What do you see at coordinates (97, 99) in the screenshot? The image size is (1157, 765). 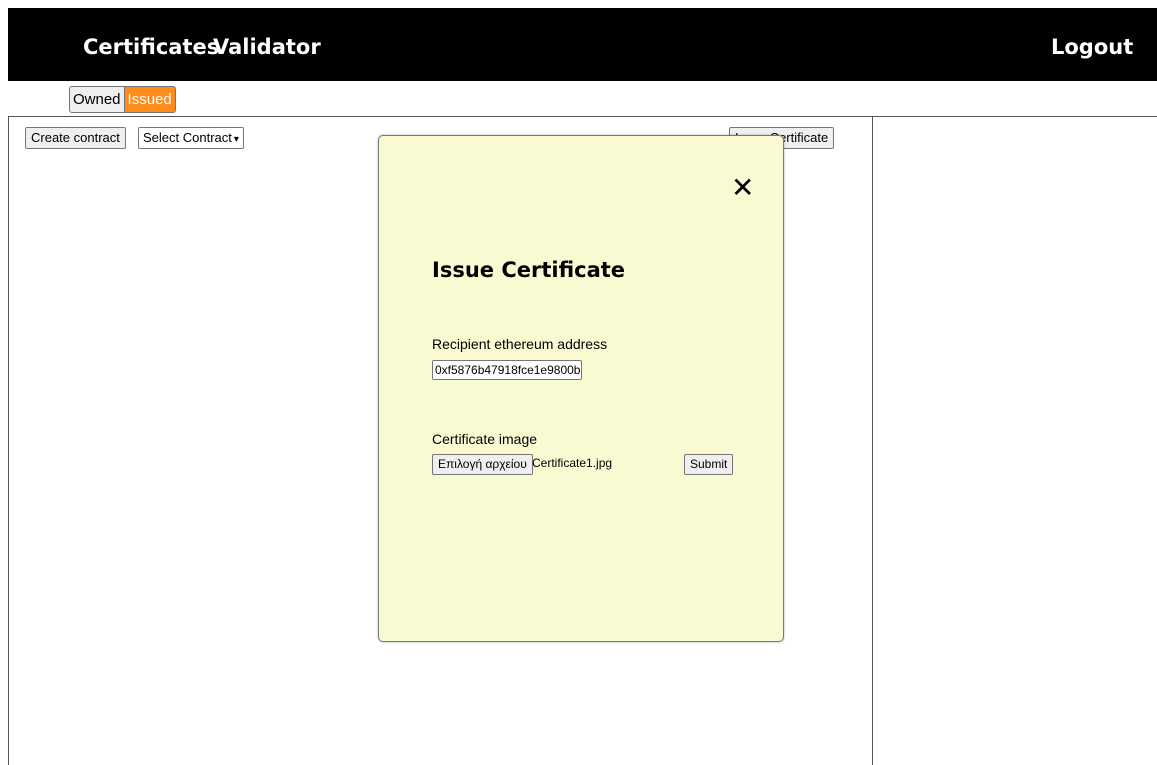 I see `tab-owned: Owned` at bounding box center [97, 99].